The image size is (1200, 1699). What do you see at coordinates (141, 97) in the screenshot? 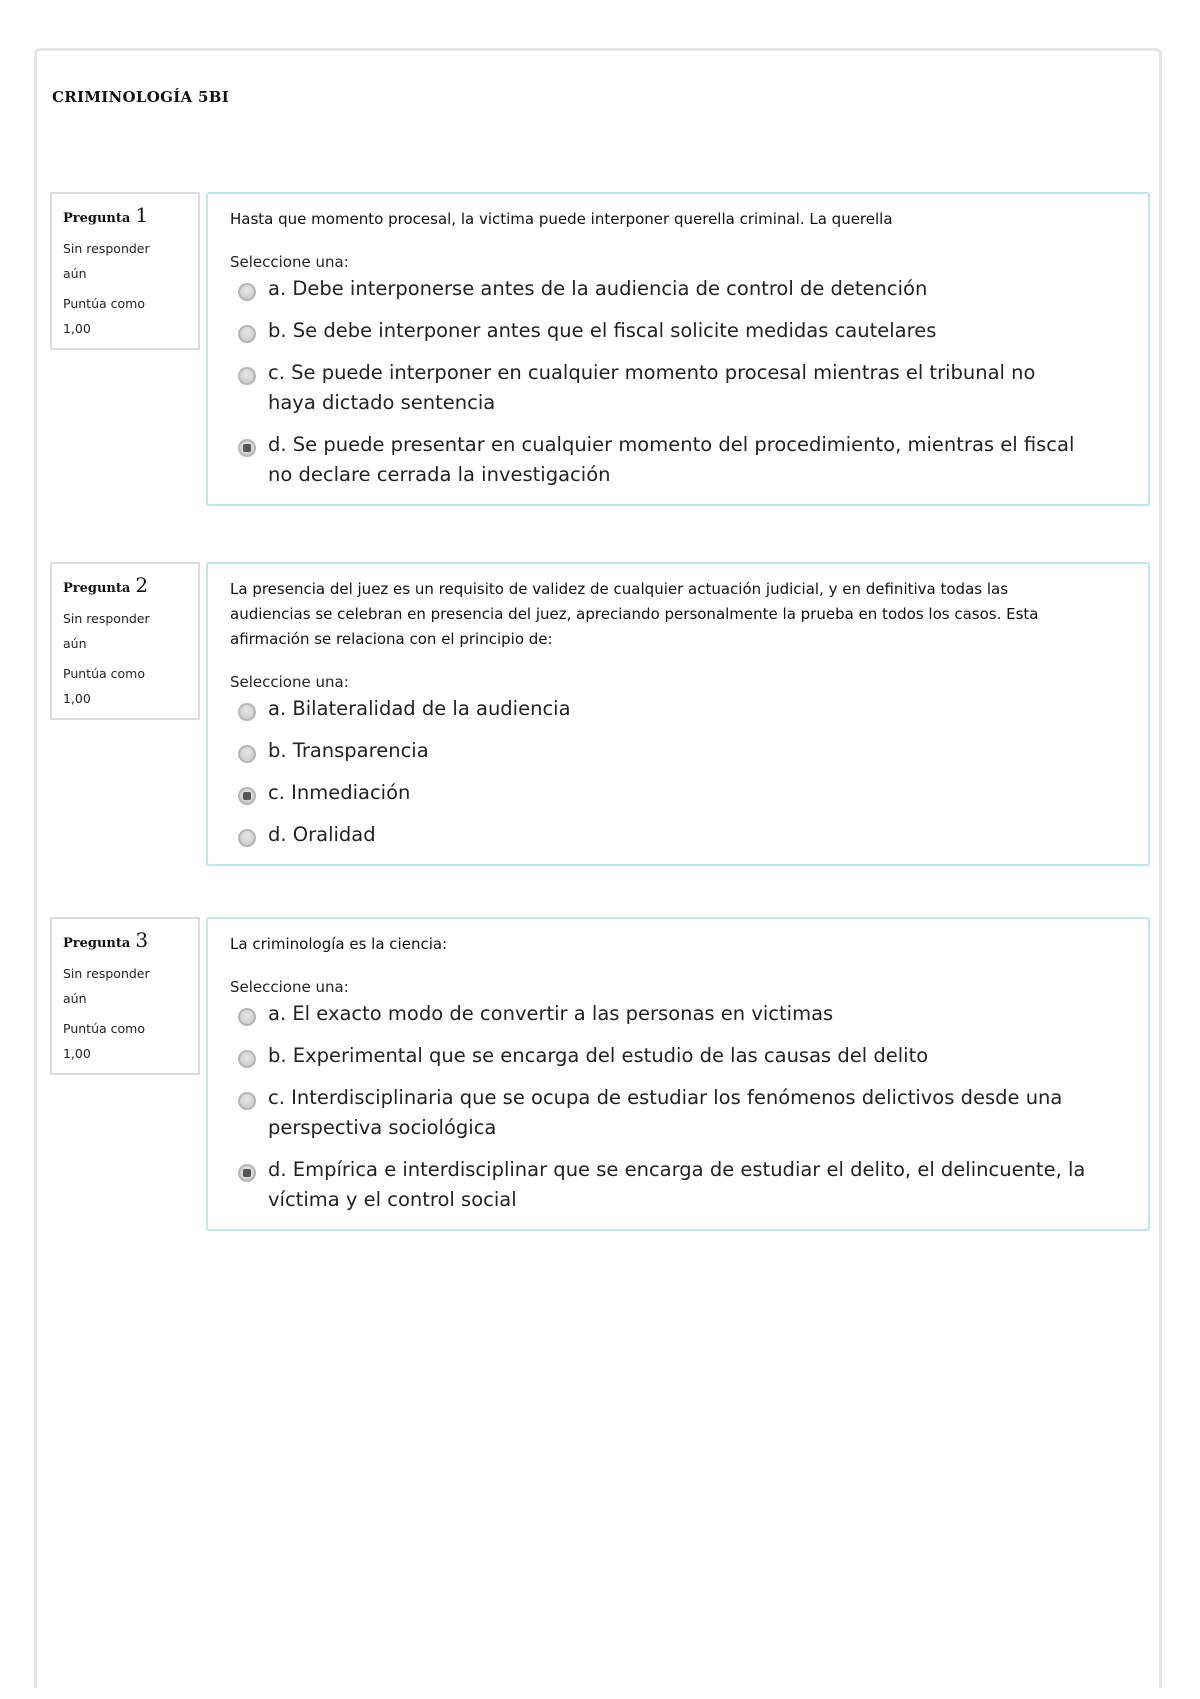
I see `quiz-title: CRIMINOLOGÍA 5BI` at bounding box center [141, 97].